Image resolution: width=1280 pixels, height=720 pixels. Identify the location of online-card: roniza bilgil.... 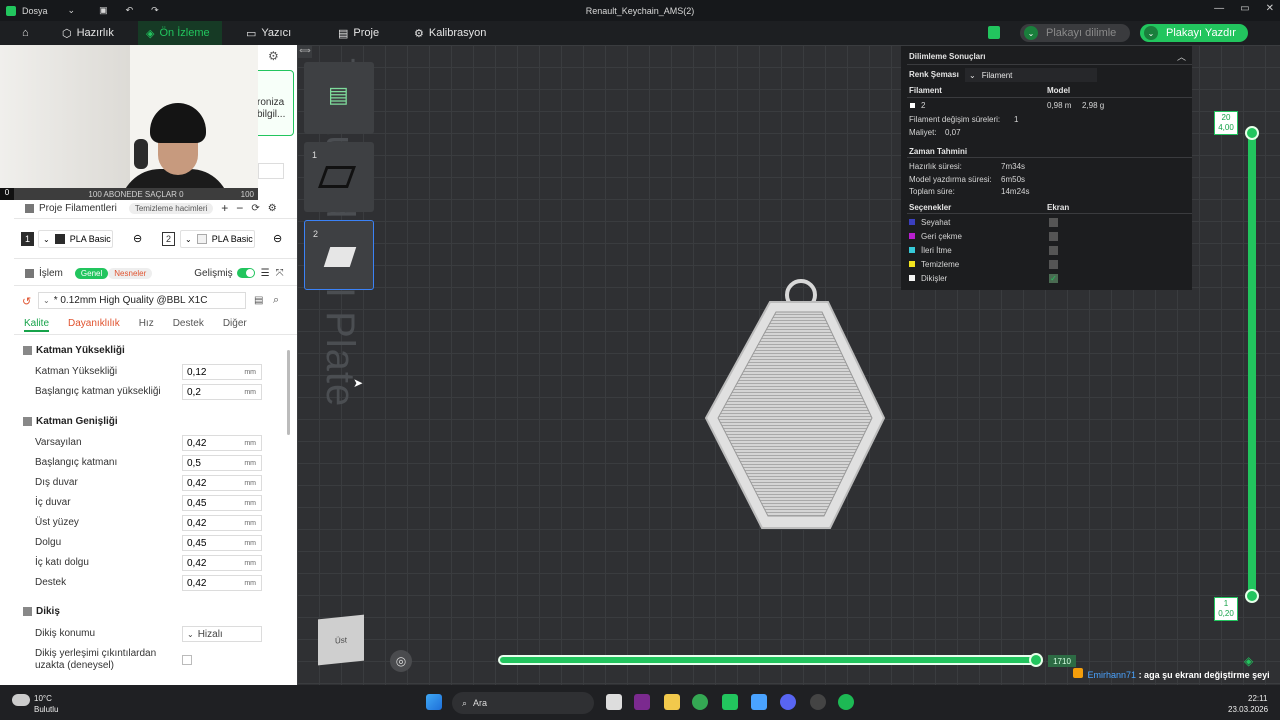
(273, 103).